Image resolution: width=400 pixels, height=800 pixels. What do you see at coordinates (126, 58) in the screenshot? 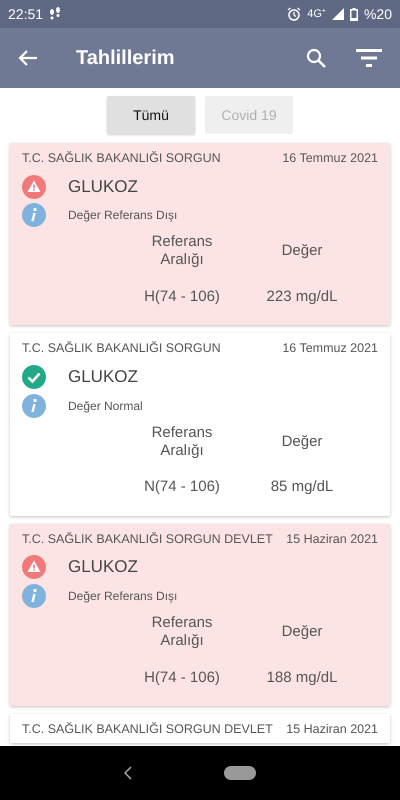
I see `screen-title: Tahlillerim` at bounding box center [126, 58].